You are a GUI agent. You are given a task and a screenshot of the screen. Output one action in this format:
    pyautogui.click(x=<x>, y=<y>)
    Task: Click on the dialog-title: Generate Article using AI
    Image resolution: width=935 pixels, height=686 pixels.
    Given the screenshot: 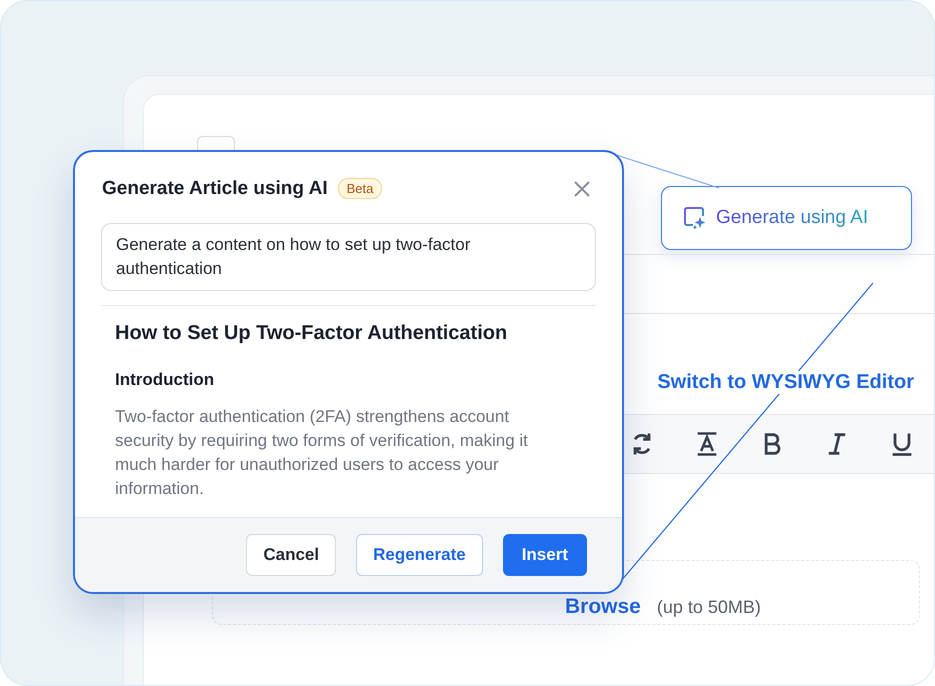 What is the action you would take?
    pyautogui.click(x=215, y=189)
    